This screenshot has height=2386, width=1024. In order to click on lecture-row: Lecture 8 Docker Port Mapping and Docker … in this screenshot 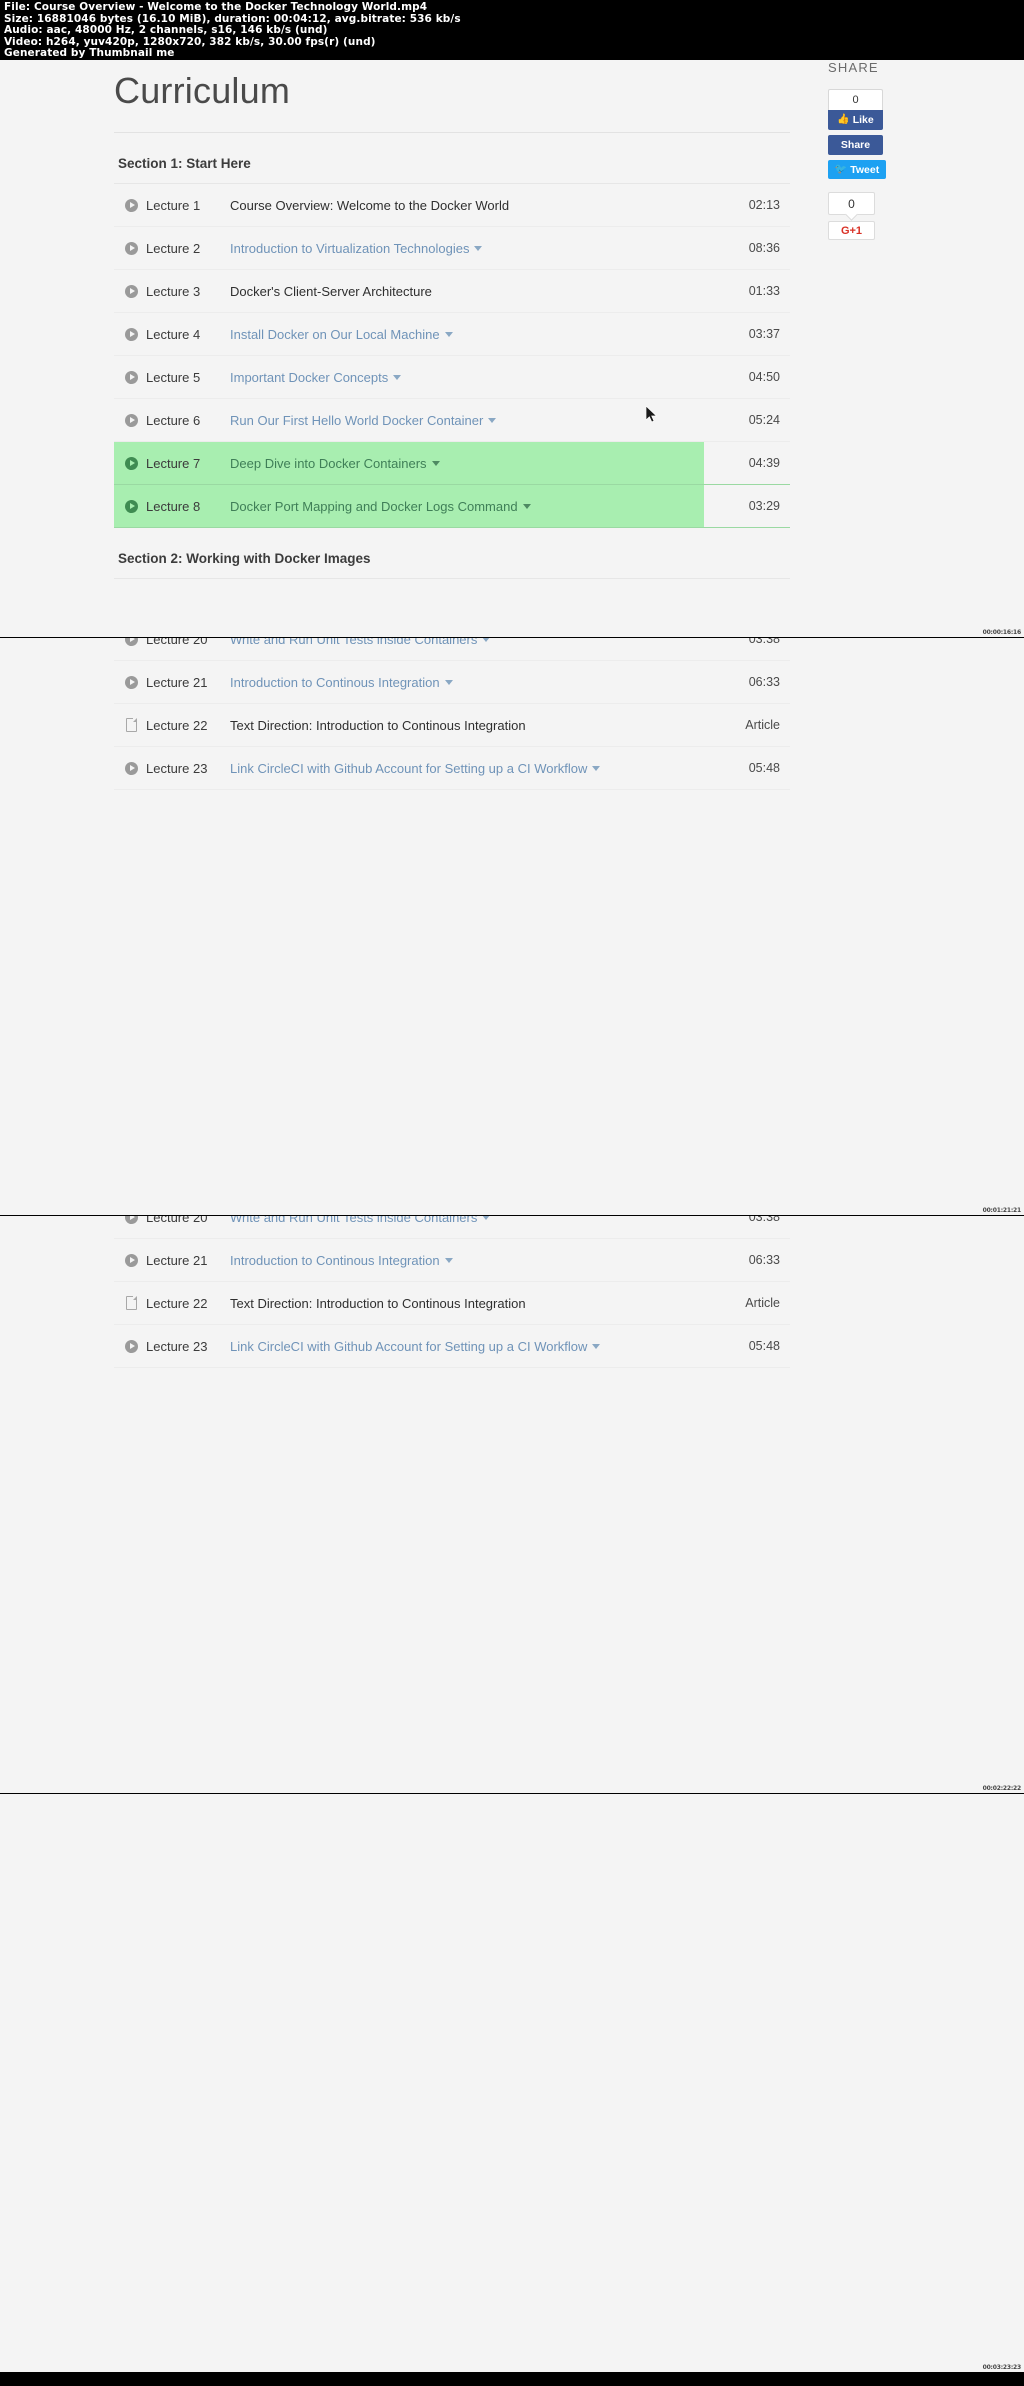, I will do `click(452, 506)`.